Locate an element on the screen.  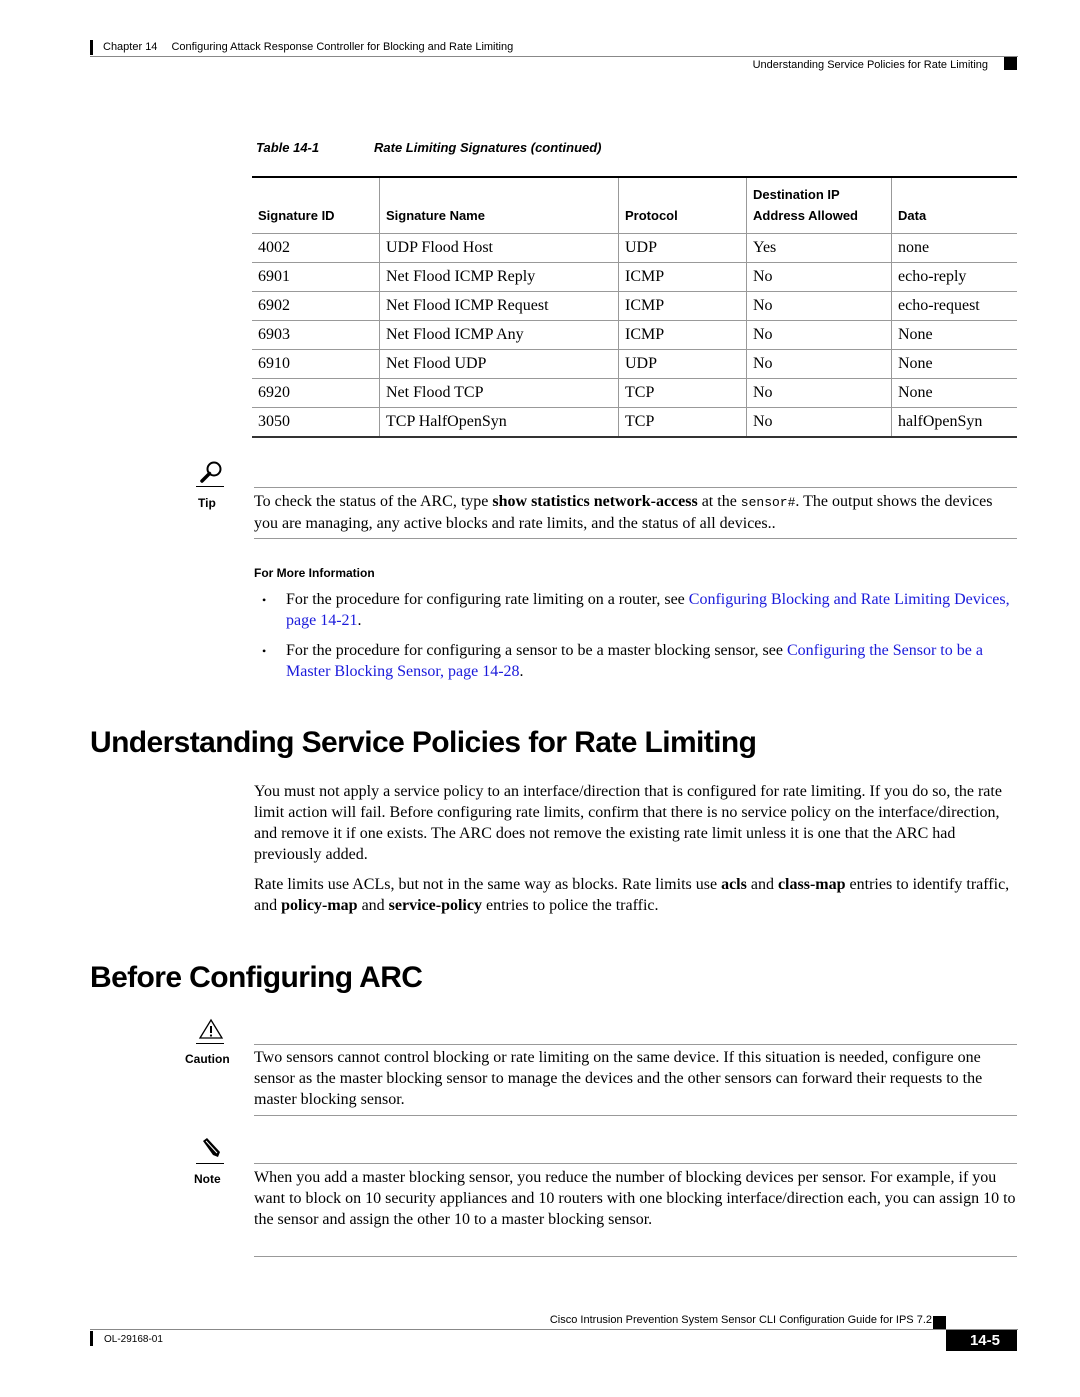
pencil-icon is located at coordinates (211, 1151).